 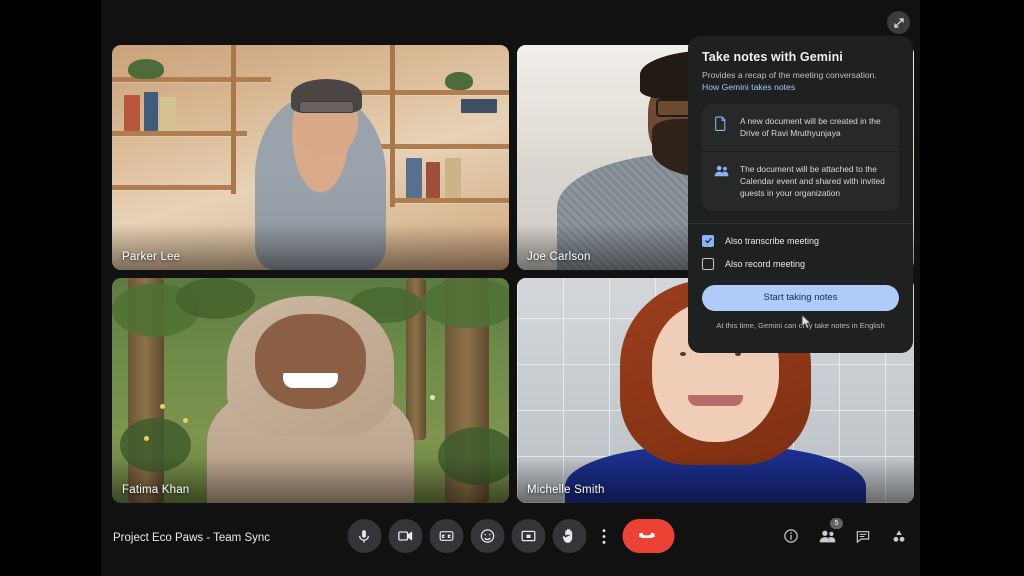 I want to click on meeting-title: Project Eco Paws - Team Sync, so click(x=192, y=538).